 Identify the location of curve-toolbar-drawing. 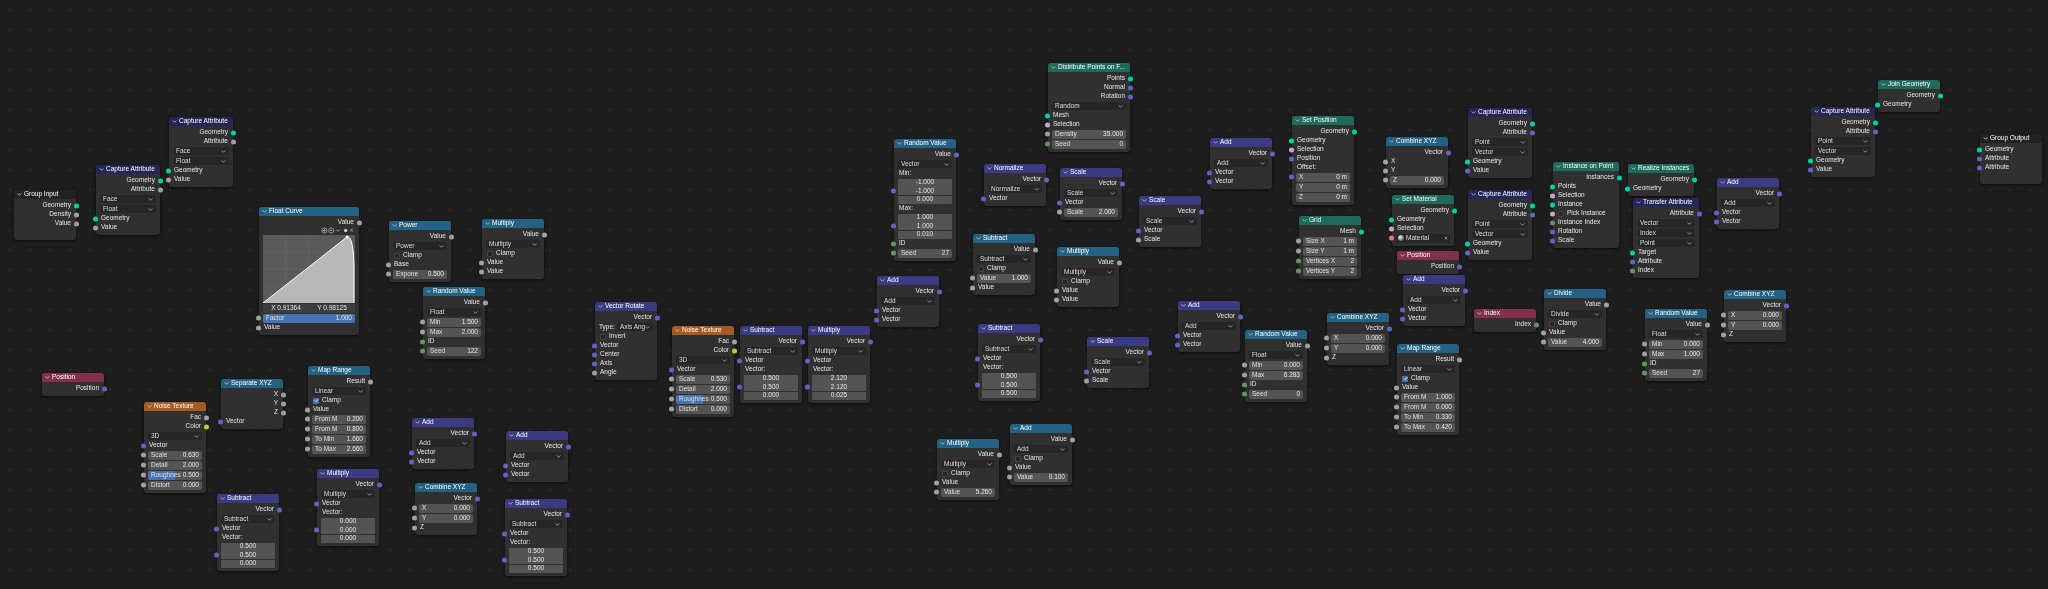
(338, 230).